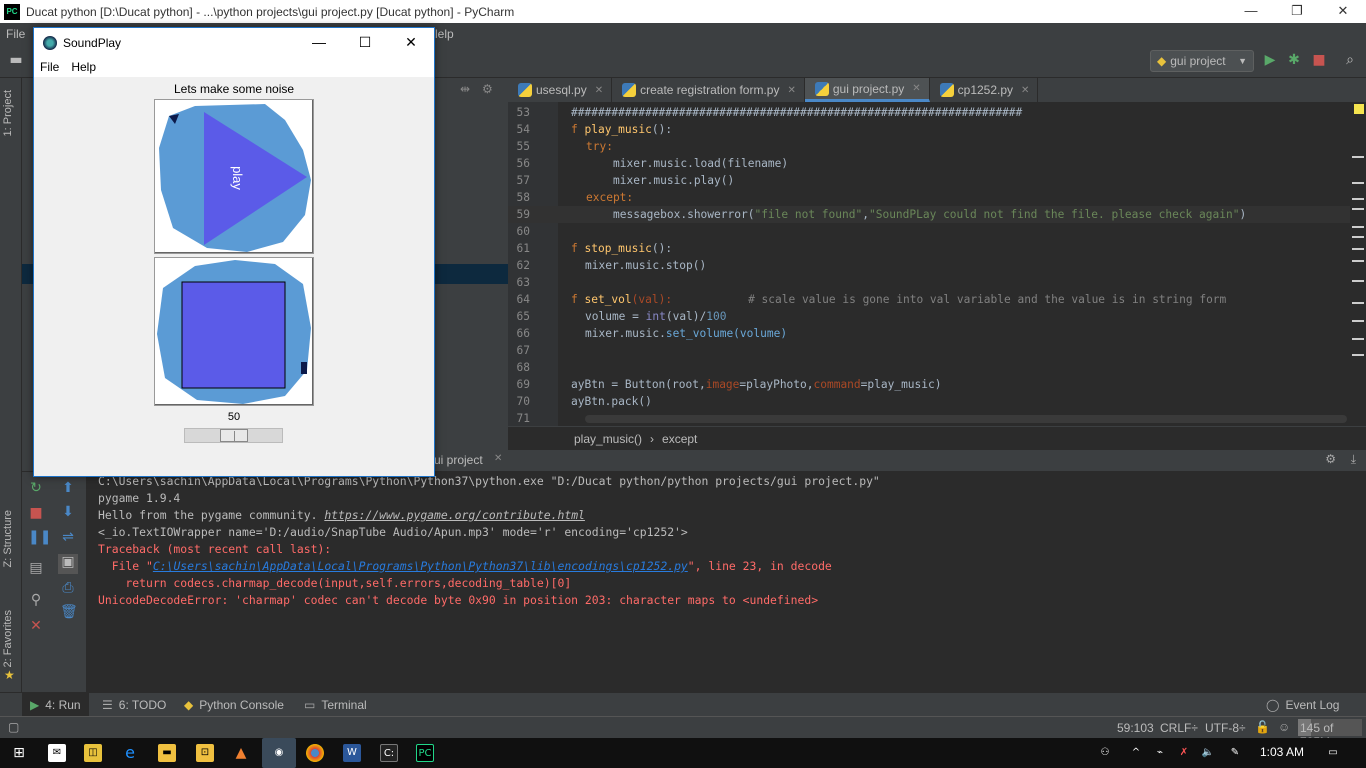 This screenshot has height=768, width=1366. What do you see at coordinates (167, 753) in the screenshot?
I see `file-explorer-icon: ▬` at bounding box center [167, 753].